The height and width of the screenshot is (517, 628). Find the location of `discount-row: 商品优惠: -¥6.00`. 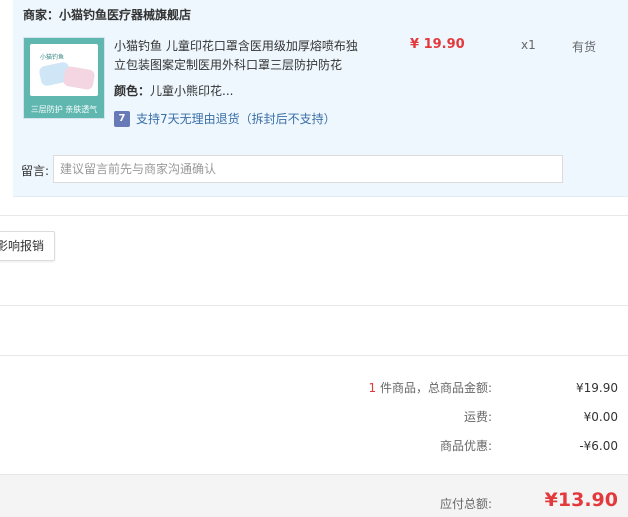

discount-row: 商品优惠: -¥6.00 is located at coordinates (314, 446).